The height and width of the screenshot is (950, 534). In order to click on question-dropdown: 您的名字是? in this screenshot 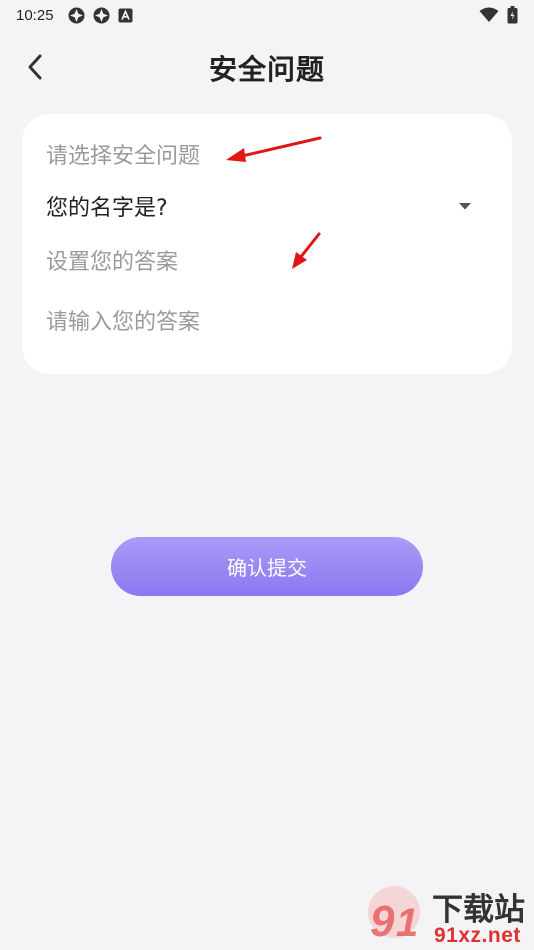, I will do `click(267, 206)`.